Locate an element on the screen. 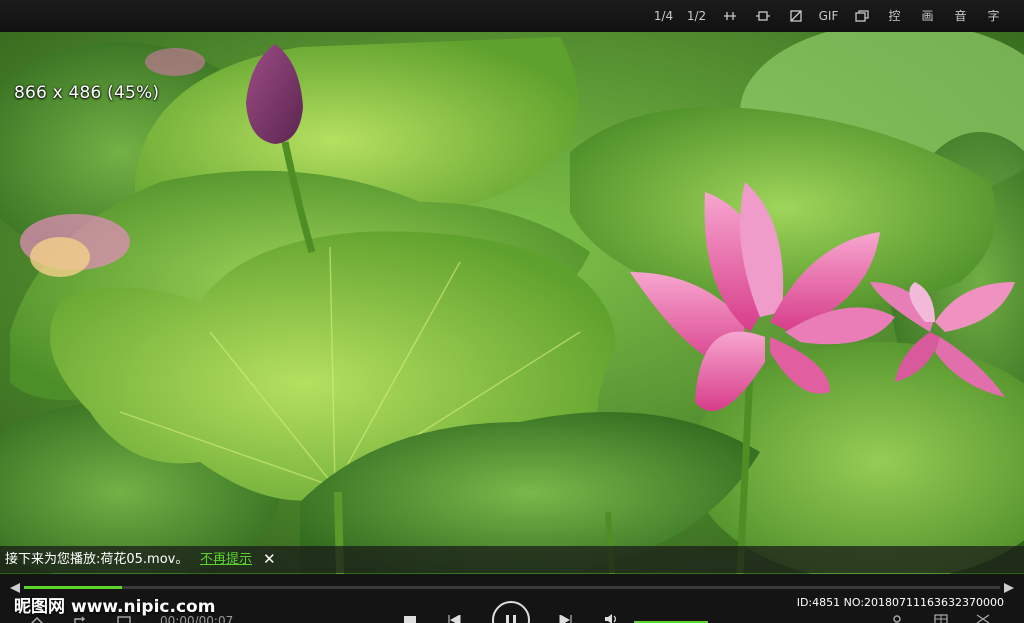 This screenshot has width=1024, height=623. crop-box-icon is located at coordinates (762, 16).